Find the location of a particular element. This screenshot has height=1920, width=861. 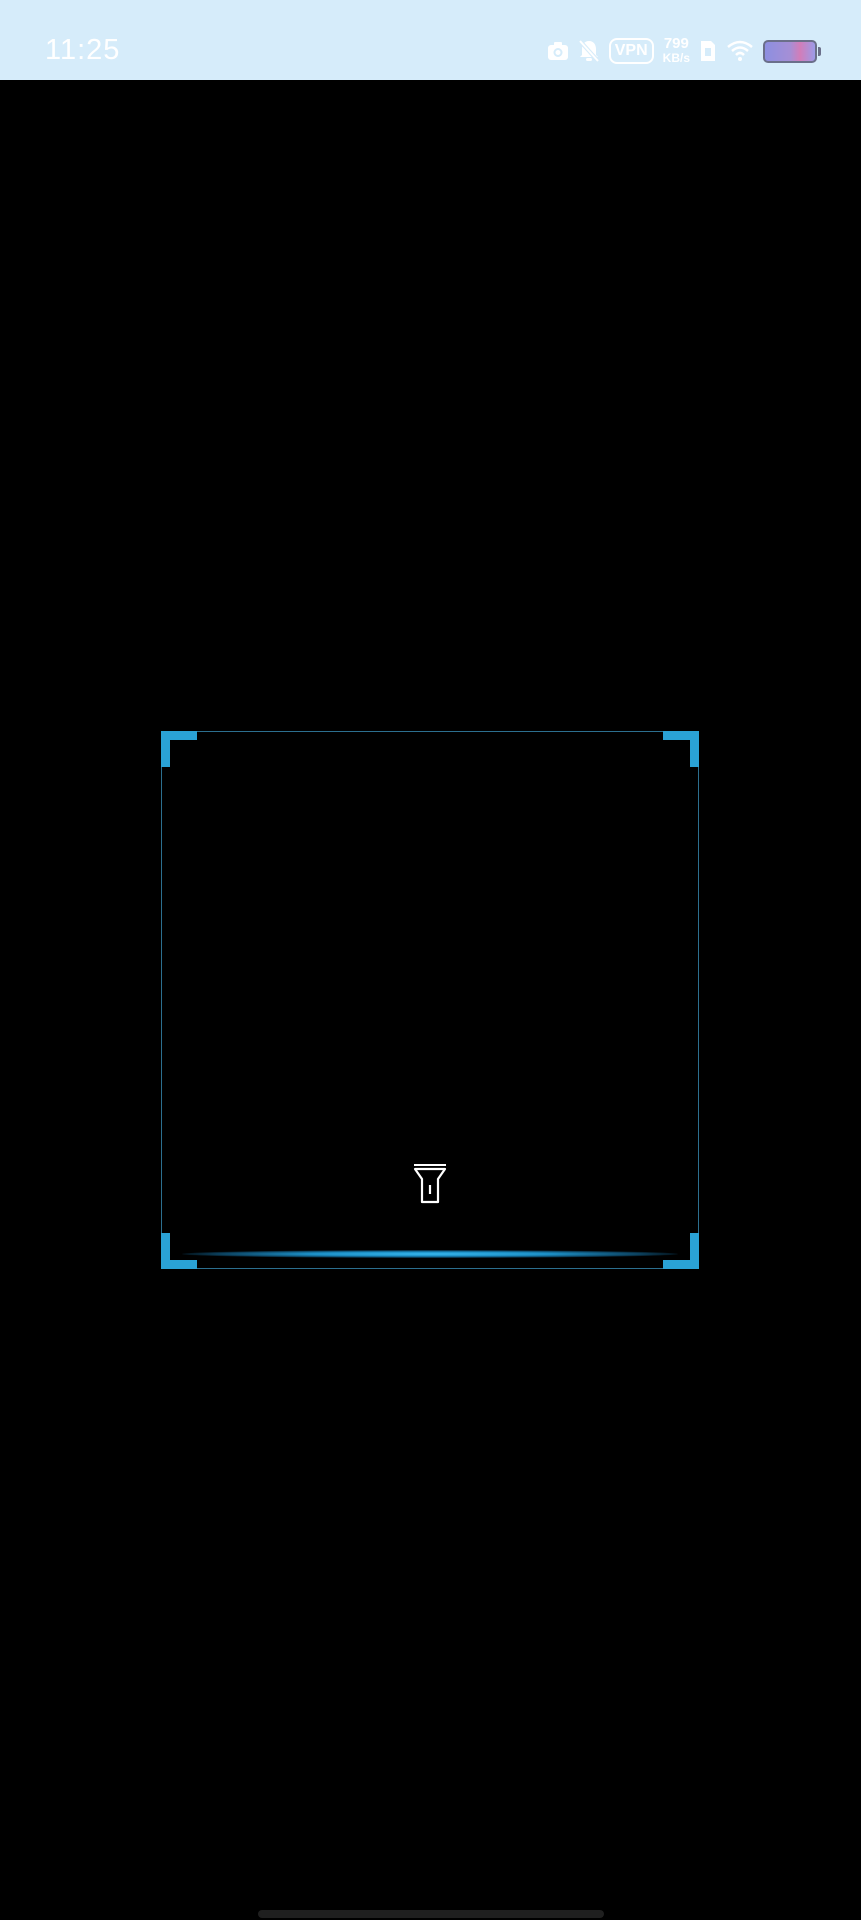

flashlight-icon is located at coordinates (430, 1184).